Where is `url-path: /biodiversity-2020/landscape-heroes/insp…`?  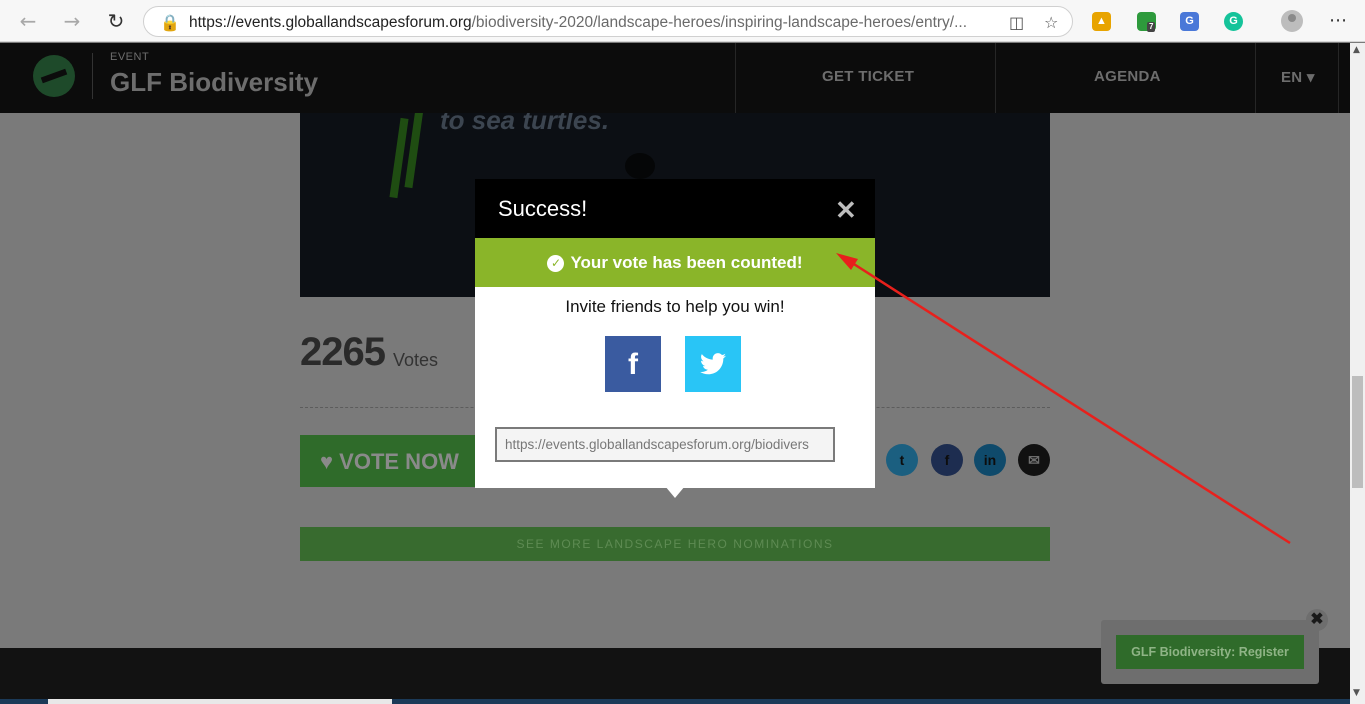
url-path: /biodiversity-2020/landscape-heroes/insp… is located at coordinates (719, 22).